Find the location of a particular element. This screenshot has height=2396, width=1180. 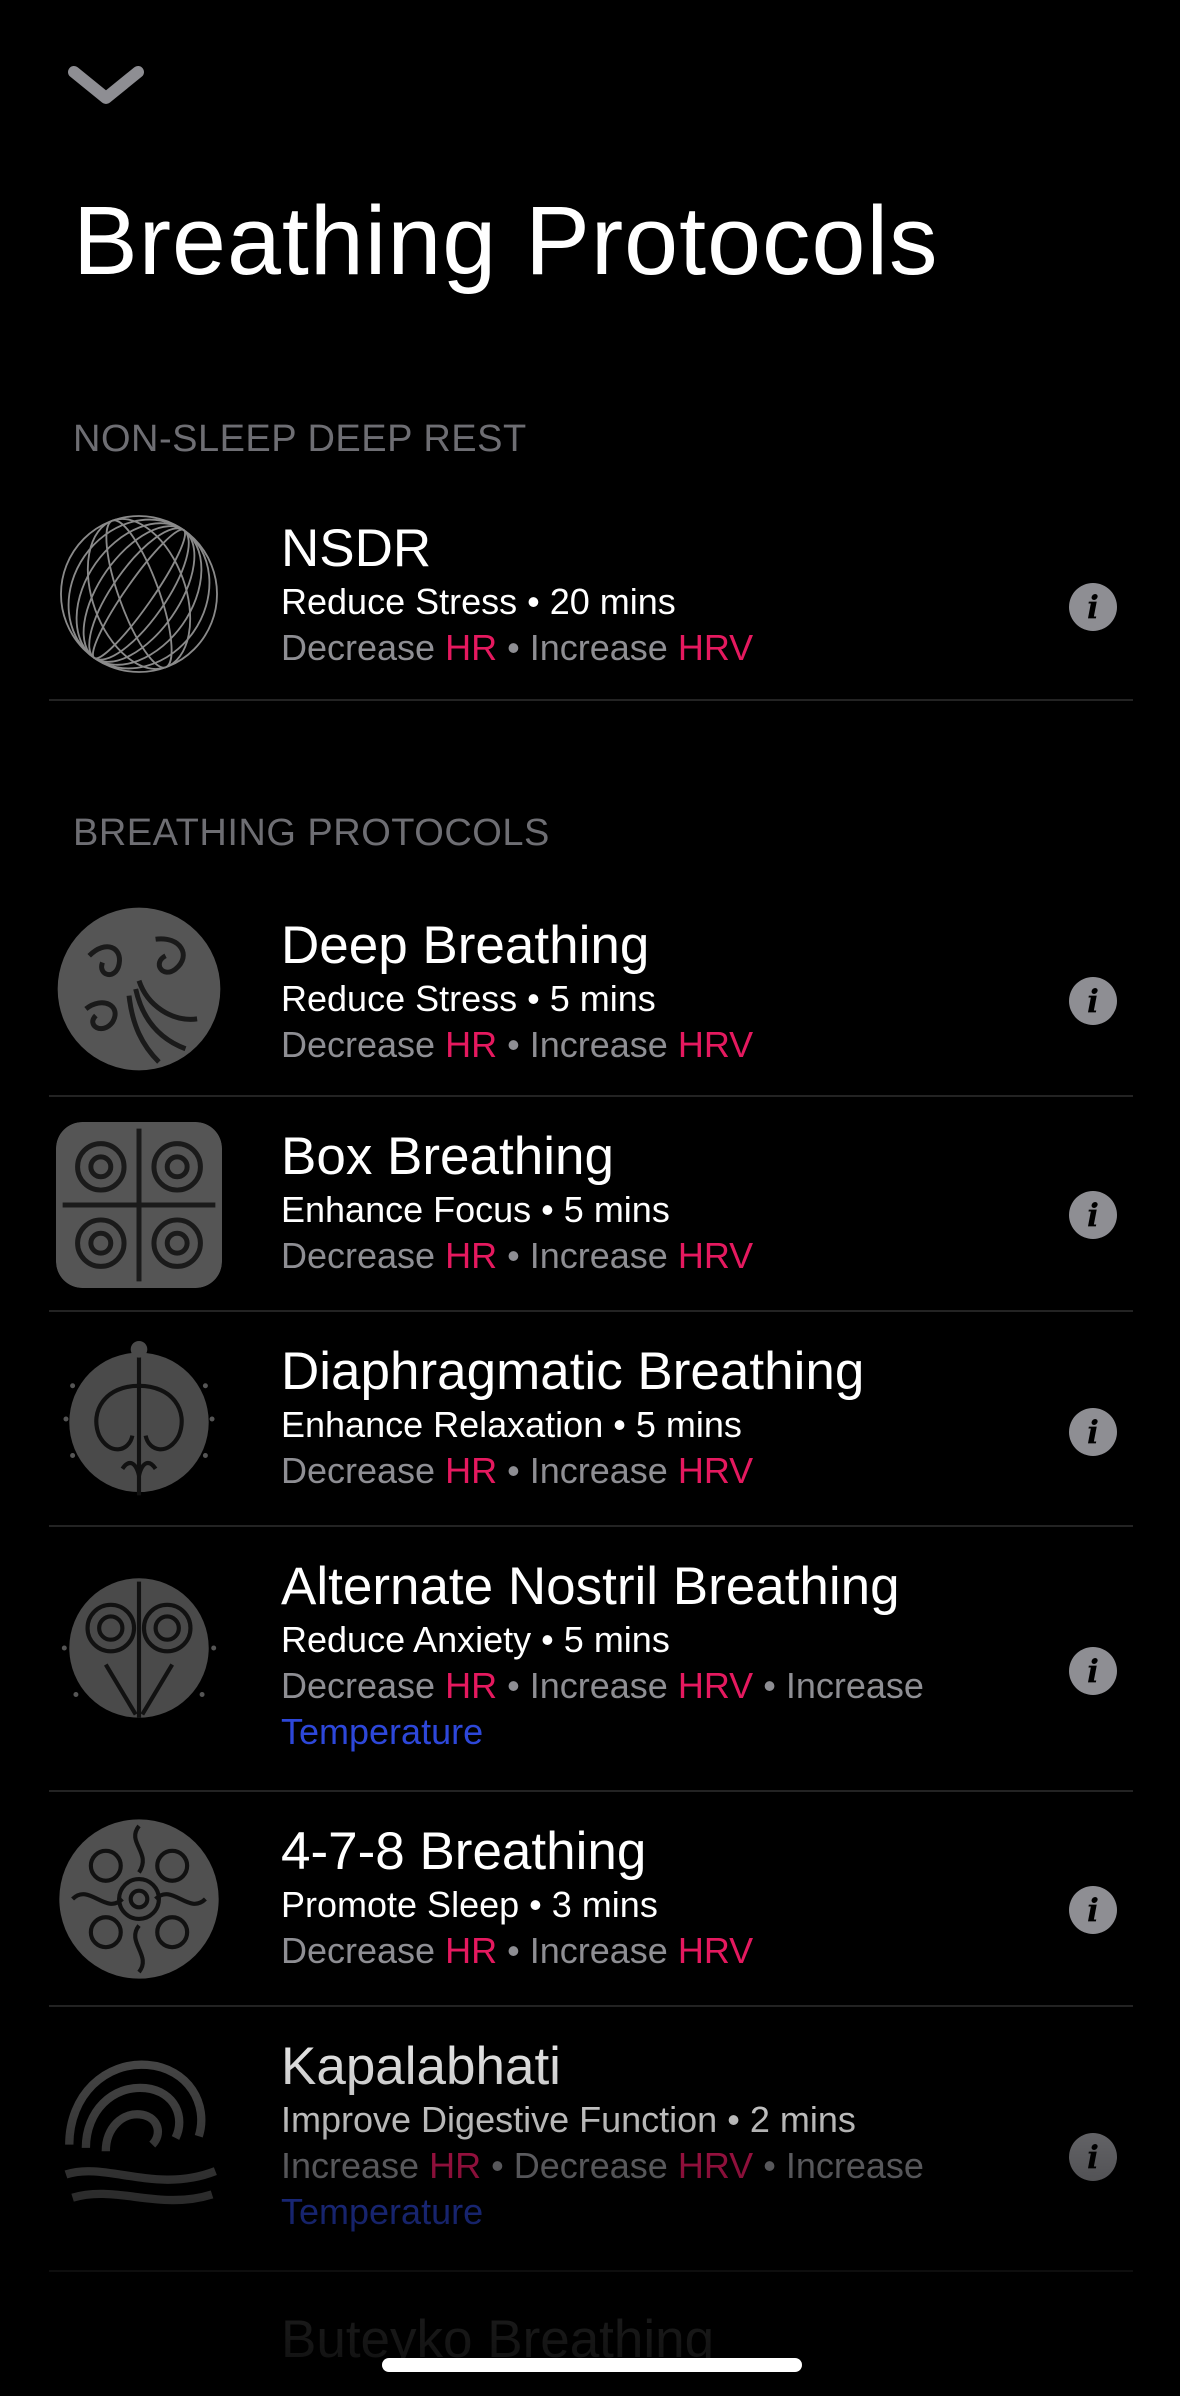

deep-breathing-artwork is located at coordinates (139, 989).